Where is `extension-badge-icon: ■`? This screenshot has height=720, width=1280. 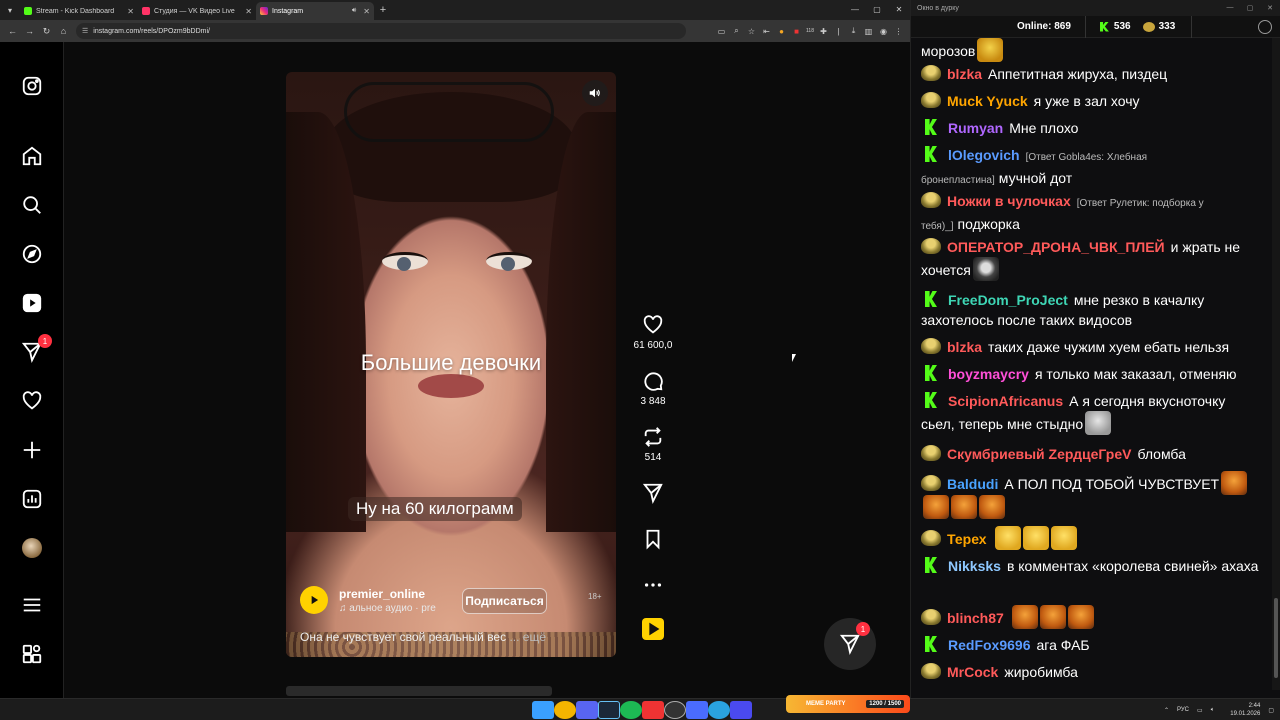 extension-badge-icon: ■ is located at coordinates (796, 31).